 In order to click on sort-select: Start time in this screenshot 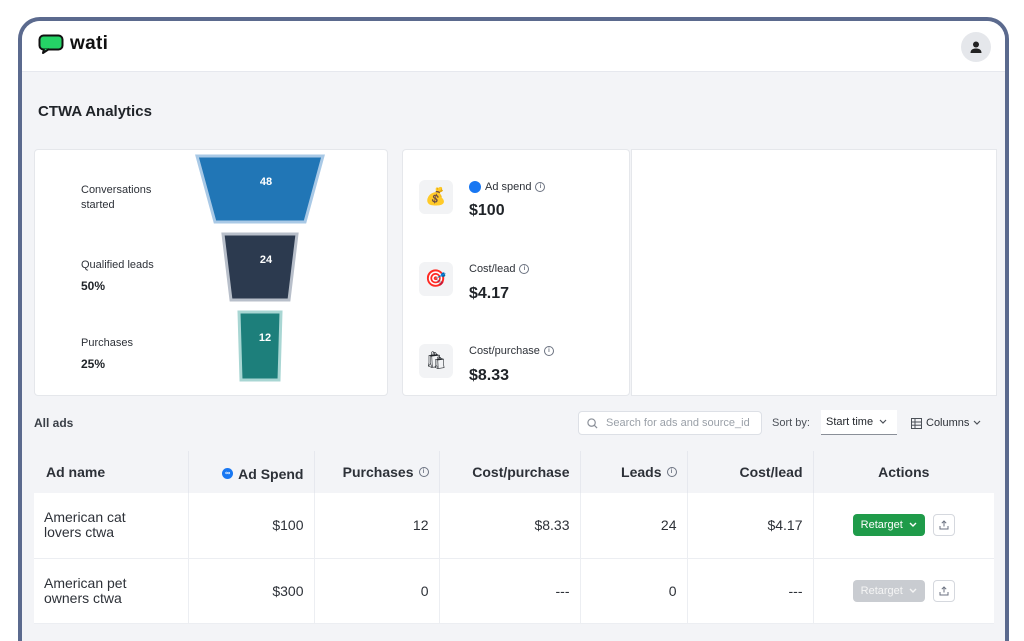, I will do `click(859, 422)`.